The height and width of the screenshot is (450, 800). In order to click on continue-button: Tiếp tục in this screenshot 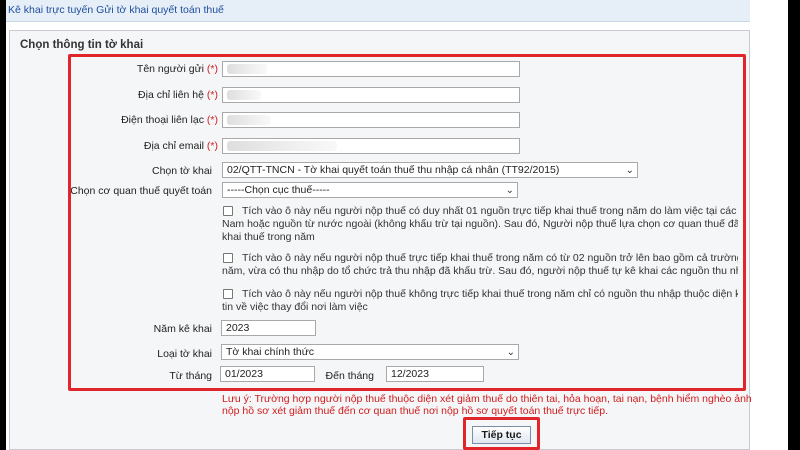, I will do `click(501, 435)`.